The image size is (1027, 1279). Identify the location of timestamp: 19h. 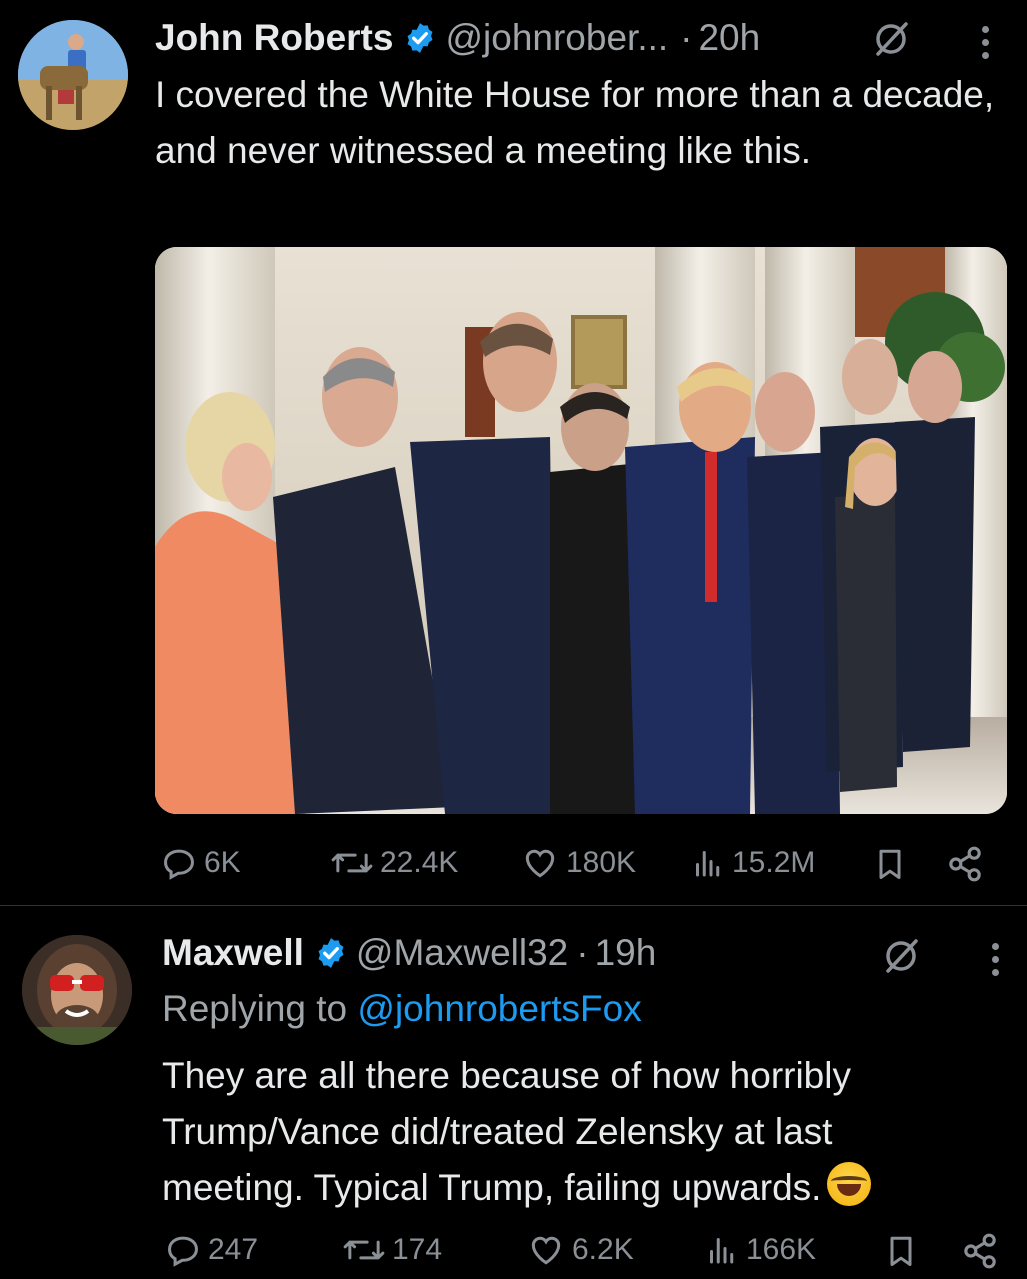
(626, 953).